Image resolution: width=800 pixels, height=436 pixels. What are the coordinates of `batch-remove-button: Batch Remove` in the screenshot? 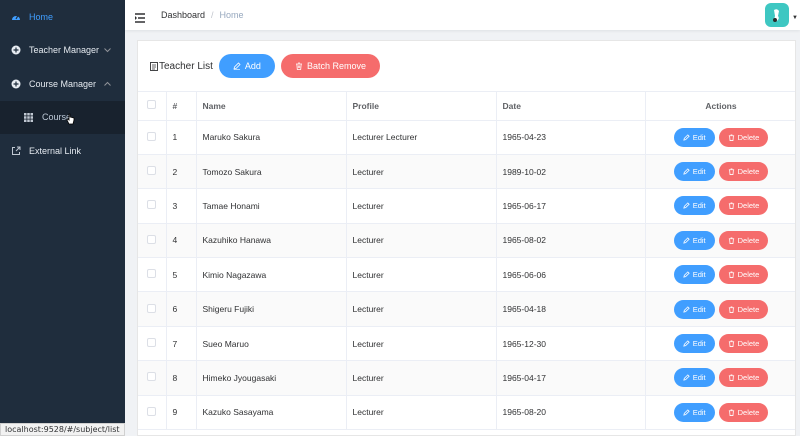 It's located at (330, 66).